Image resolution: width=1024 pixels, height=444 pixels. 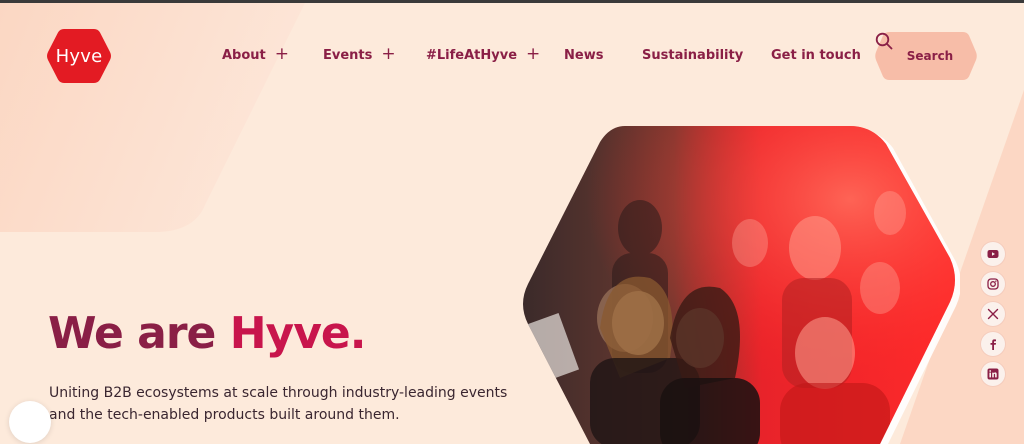 What do you see at coordinates (472, 55) in the screenshot?
I see `nav-label: #LifeAtHyve` at bounding box center [472, 55].